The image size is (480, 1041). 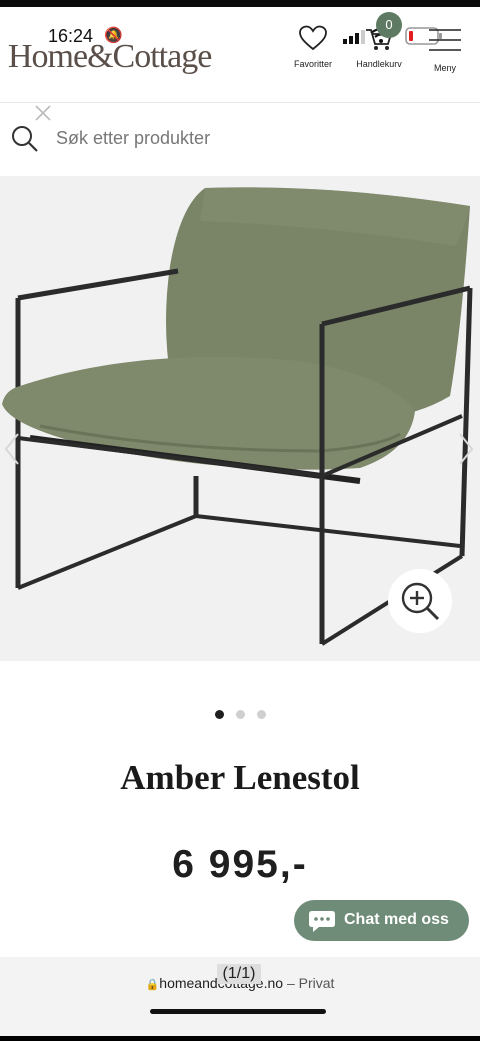 What do you see at coordinates (379, 64) in the screenshot?
I see `cart-label: Handlekurv` at bounding box center [379, 64].